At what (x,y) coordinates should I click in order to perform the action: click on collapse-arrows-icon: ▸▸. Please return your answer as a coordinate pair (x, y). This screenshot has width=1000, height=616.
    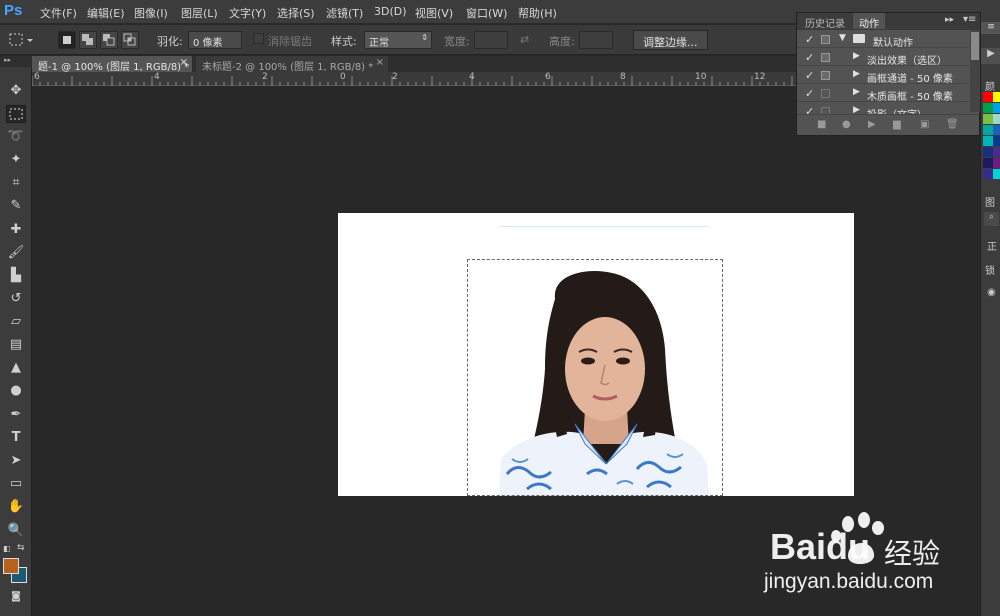
    Looking at the image, I should click on (16, 61).